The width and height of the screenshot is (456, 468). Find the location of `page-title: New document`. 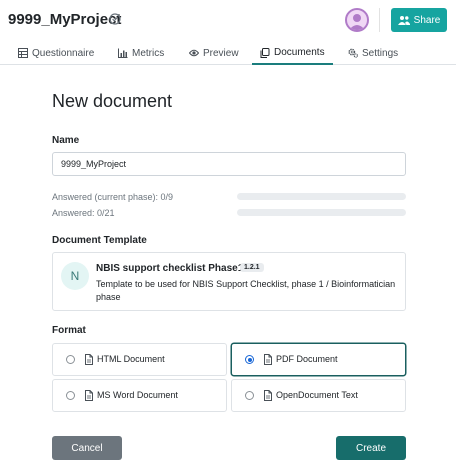

page-title: New document is located at coordinates (112, 101).